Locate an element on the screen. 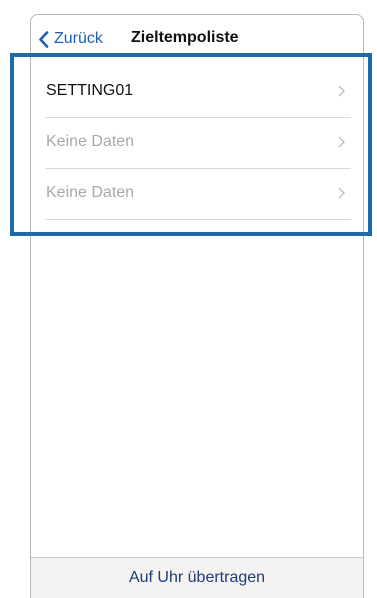 This screenshot has width=377, height=598. navigation-bar: Zurück Zieltempoliste is located at coordinates (197, 35).